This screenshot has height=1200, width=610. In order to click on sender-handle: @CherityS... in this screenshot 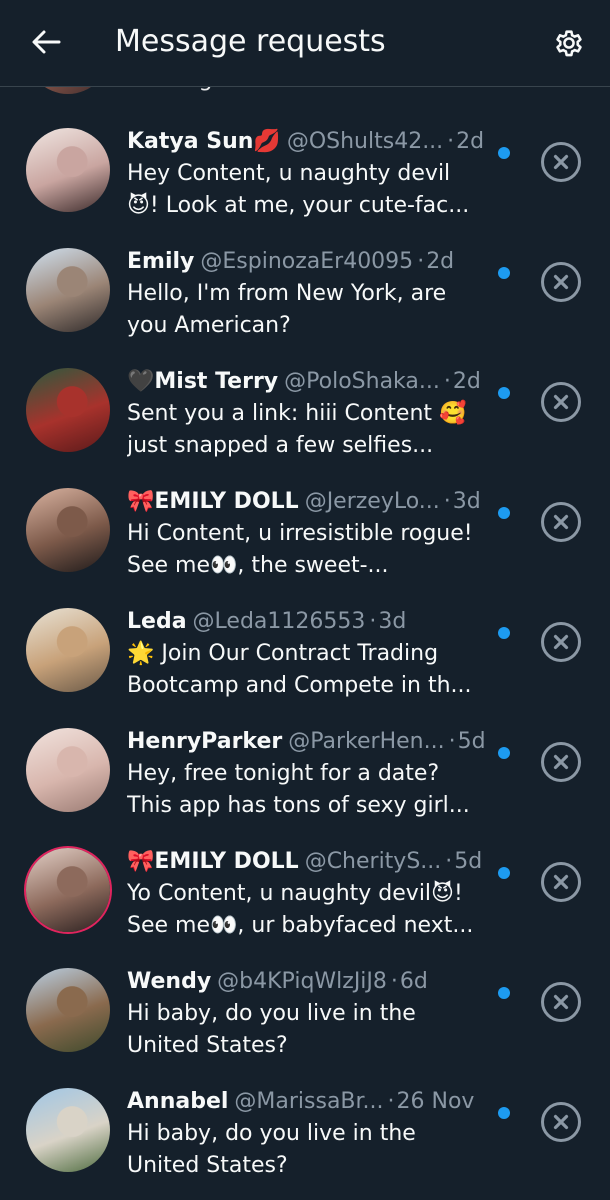, I will do `click(373, 861)`.